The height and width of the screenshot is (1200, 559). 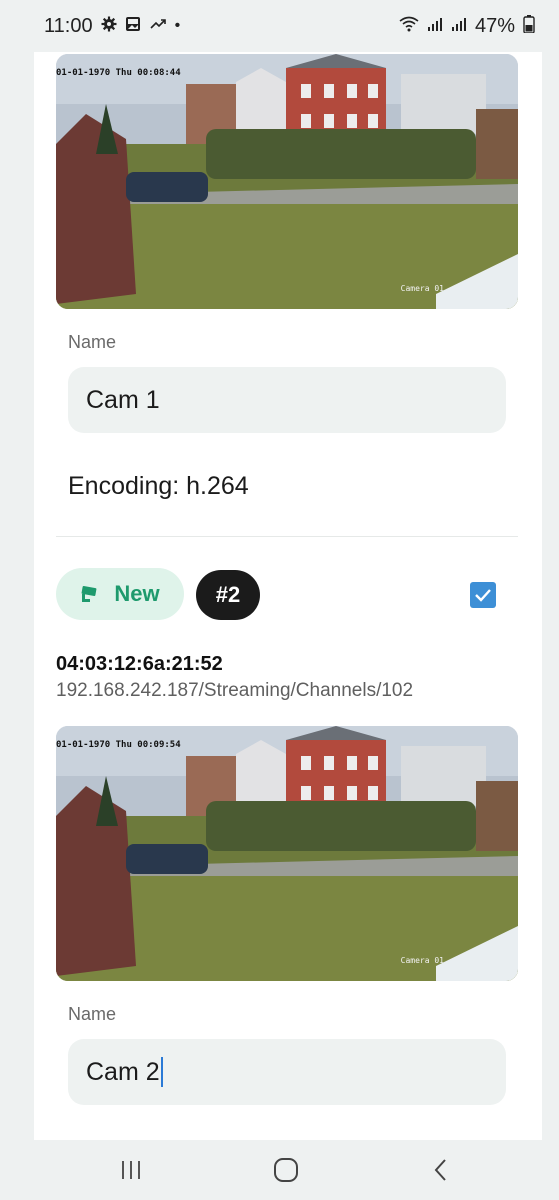 I want to click on camera-stream-url: 192.168.242.187/Streaming/Channels/102, so click(x=235, y=690).